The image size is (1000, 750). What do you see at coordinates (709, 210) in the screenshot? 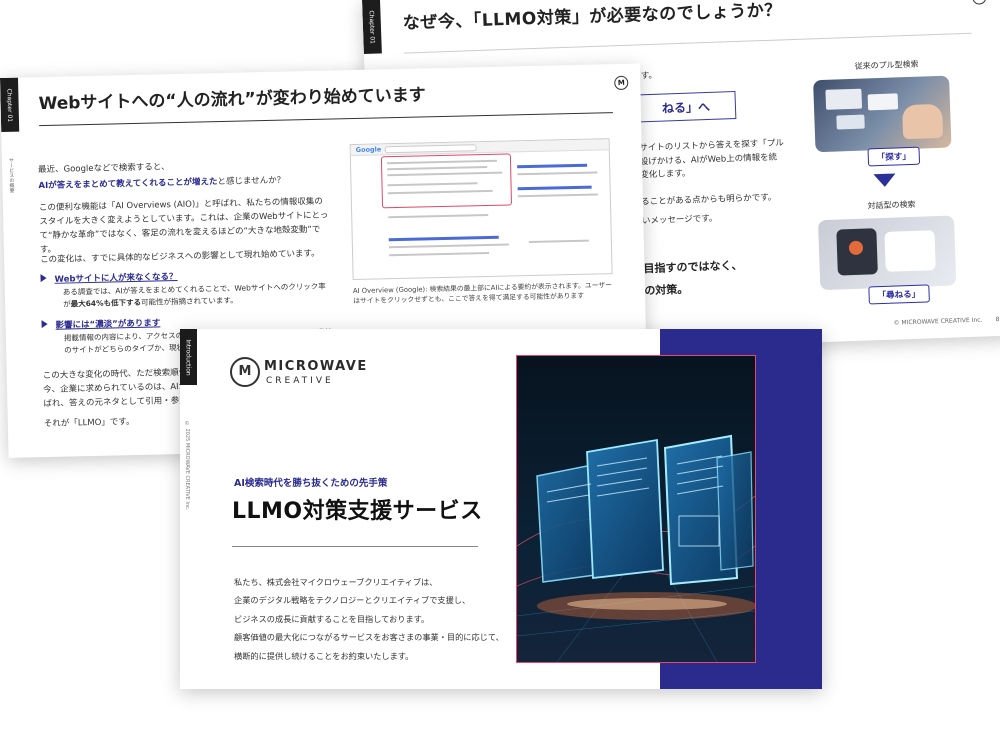
I see `paragraph-2: ることがある点からも明らかです。 いメッセージです。` at bounding box center [709, 210].